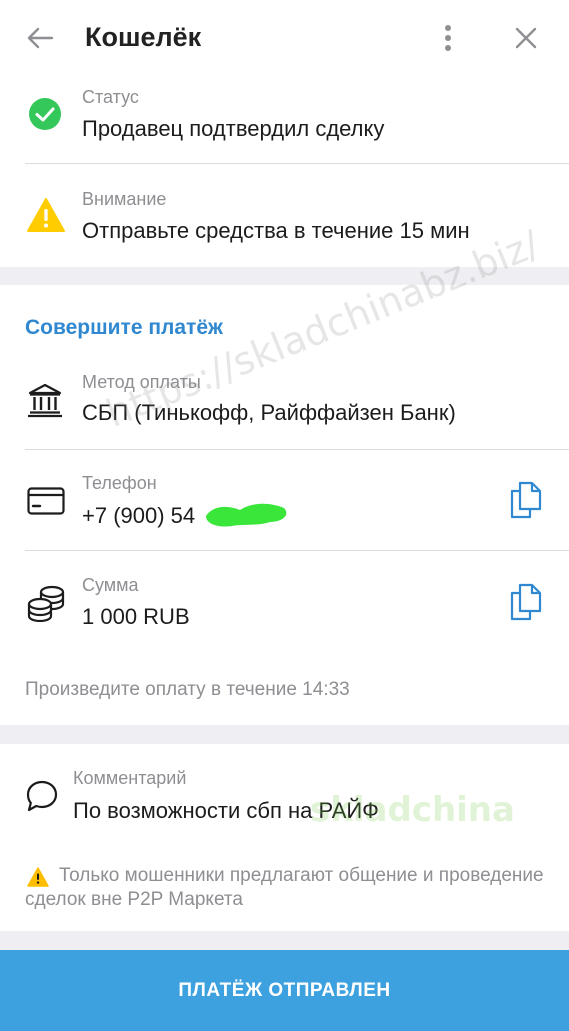 The image size is (569, 1031). Describe the element at coordinates (284, 990) in the screenshot. I see `payment-sent-button: ПЛАТЁЖ ОТПРАВЛЕН` at that location.